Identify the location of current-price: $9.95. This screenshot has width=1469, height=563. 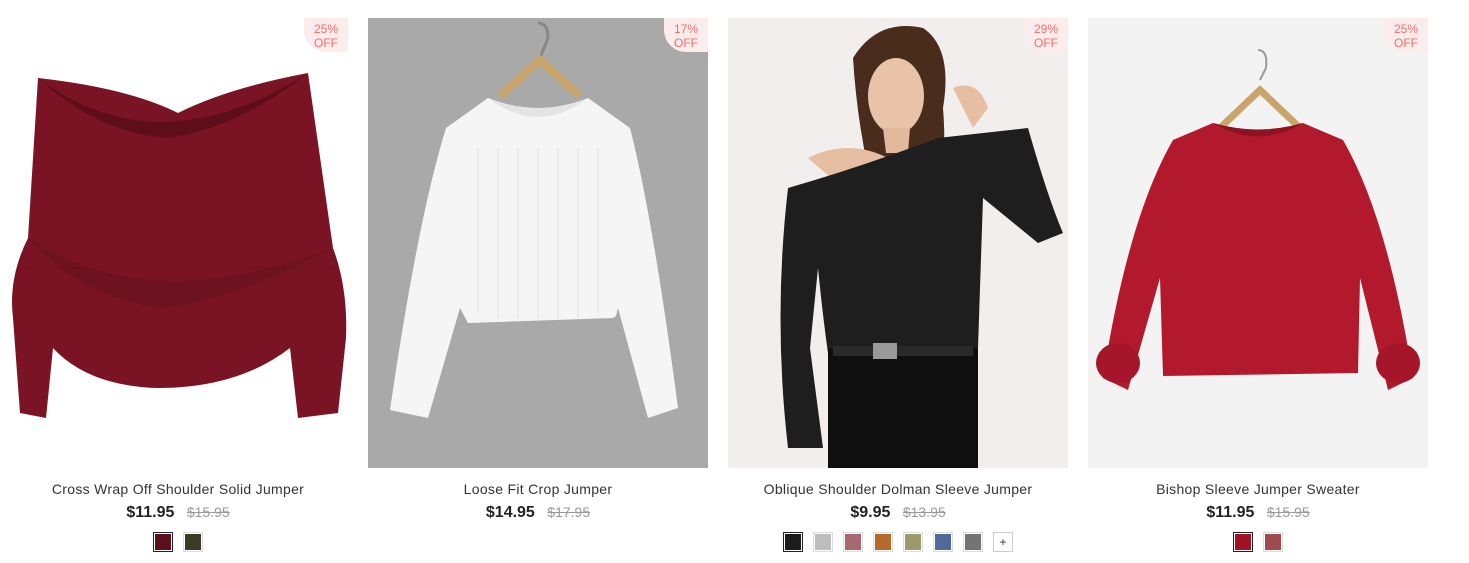
(870, 512).